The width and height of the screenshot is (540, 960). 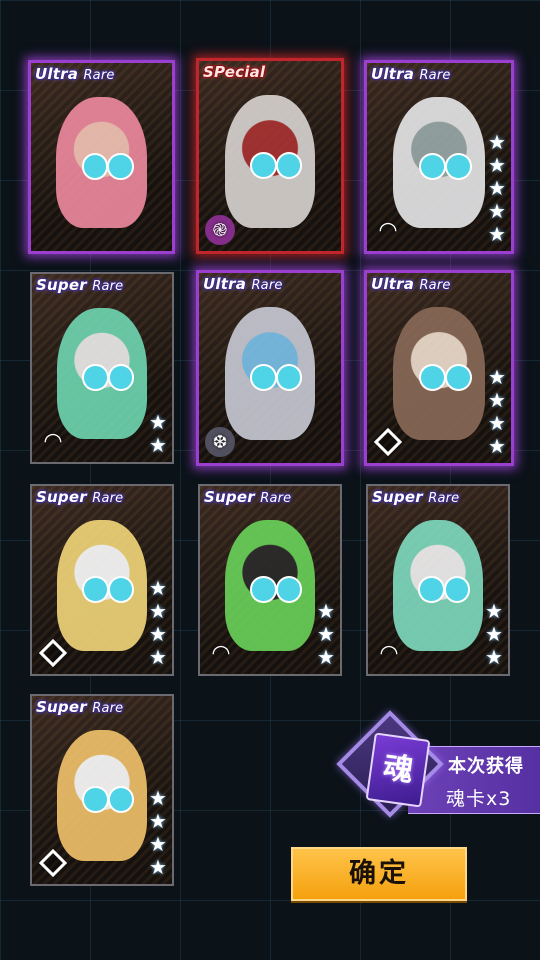 I want to click on card-10: Super Rare ★ ★ ★ ★, so click(x=102, y=790).